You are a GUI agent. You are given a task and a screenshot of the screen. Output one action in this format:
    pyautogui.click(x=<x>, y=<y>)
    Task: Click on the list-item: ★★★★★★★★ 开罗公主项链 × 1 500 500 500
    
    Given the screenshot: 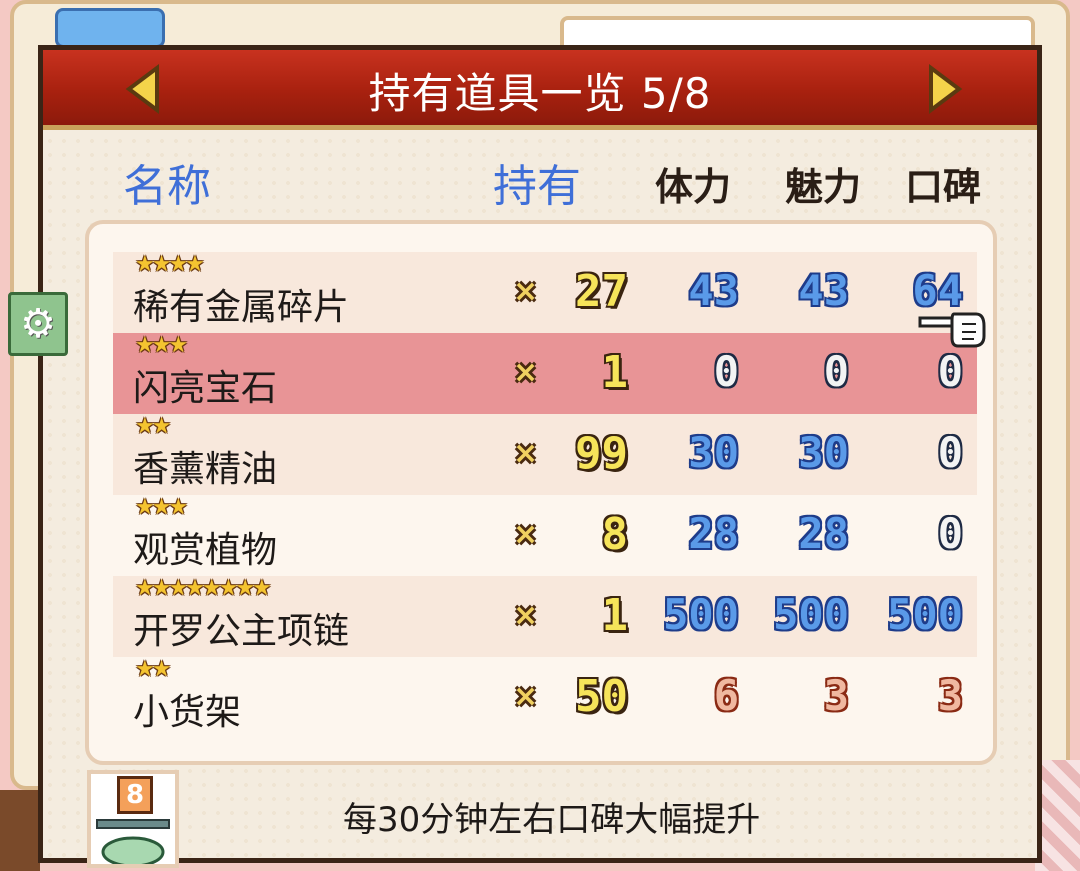 What is the action you would take?
    pyautogui.click(x=545, y=616)
    